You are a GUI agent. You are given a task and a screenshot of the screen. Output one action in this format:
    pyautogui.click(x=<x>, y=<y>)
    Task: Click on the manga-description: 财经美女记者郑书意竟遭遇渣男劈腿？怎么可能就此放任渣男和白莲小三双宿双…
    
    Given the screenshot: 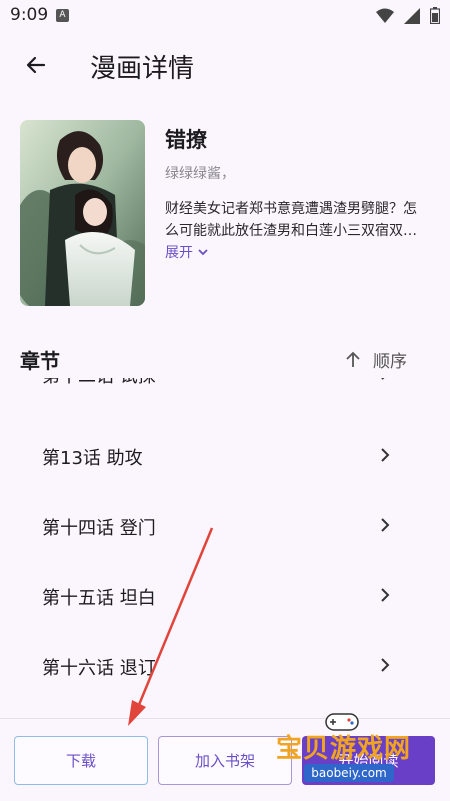 What is the action you would take?
    pyautogui.click(x=291, y=220)
    